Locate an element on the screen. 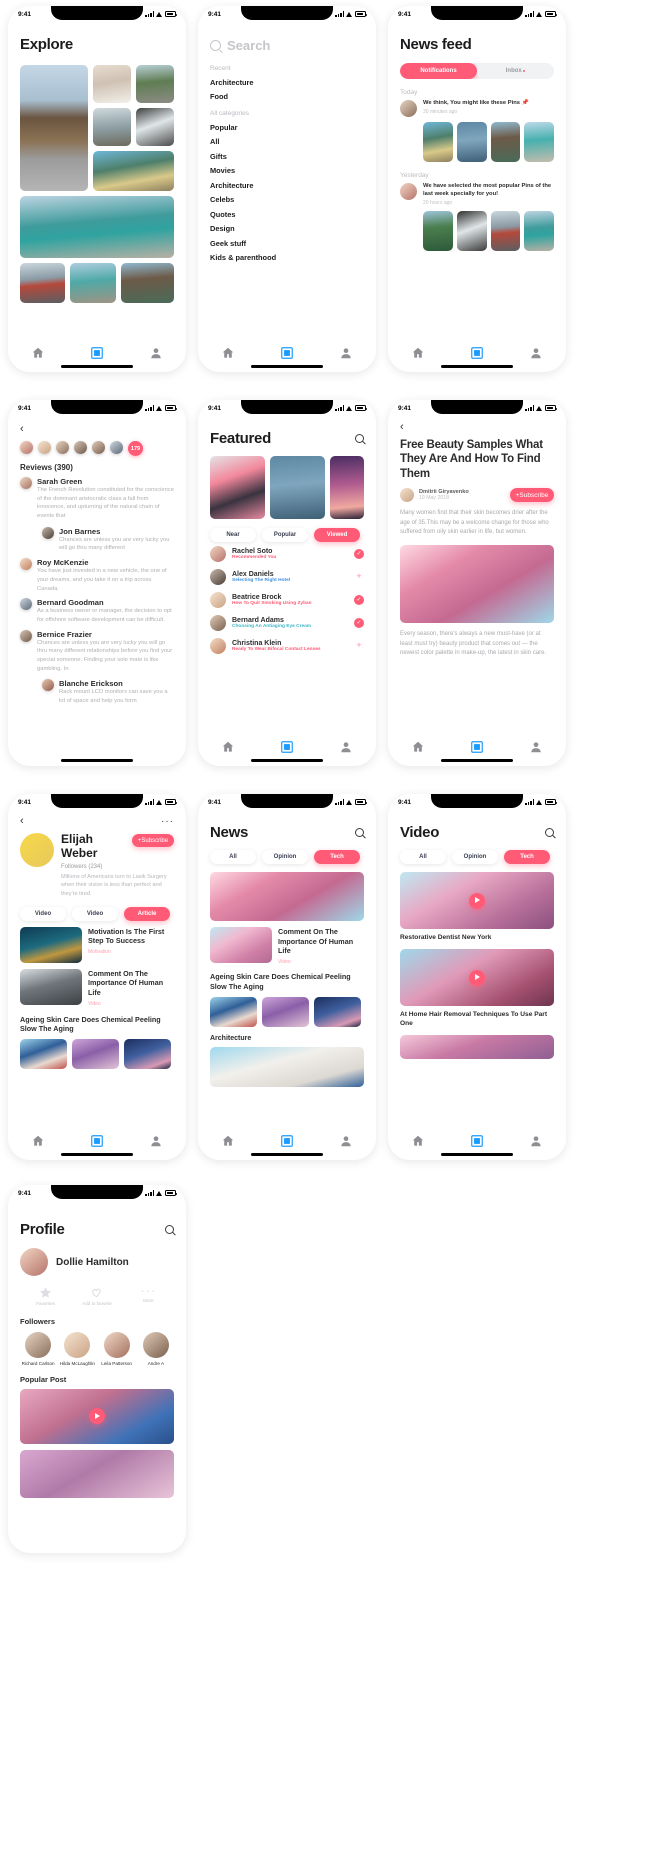 Image resolution: width=658 pixels, height=1853 pixels. person-row: Alex Daniels Selecting The Right Hotel + is located at coordinates (287, 576).